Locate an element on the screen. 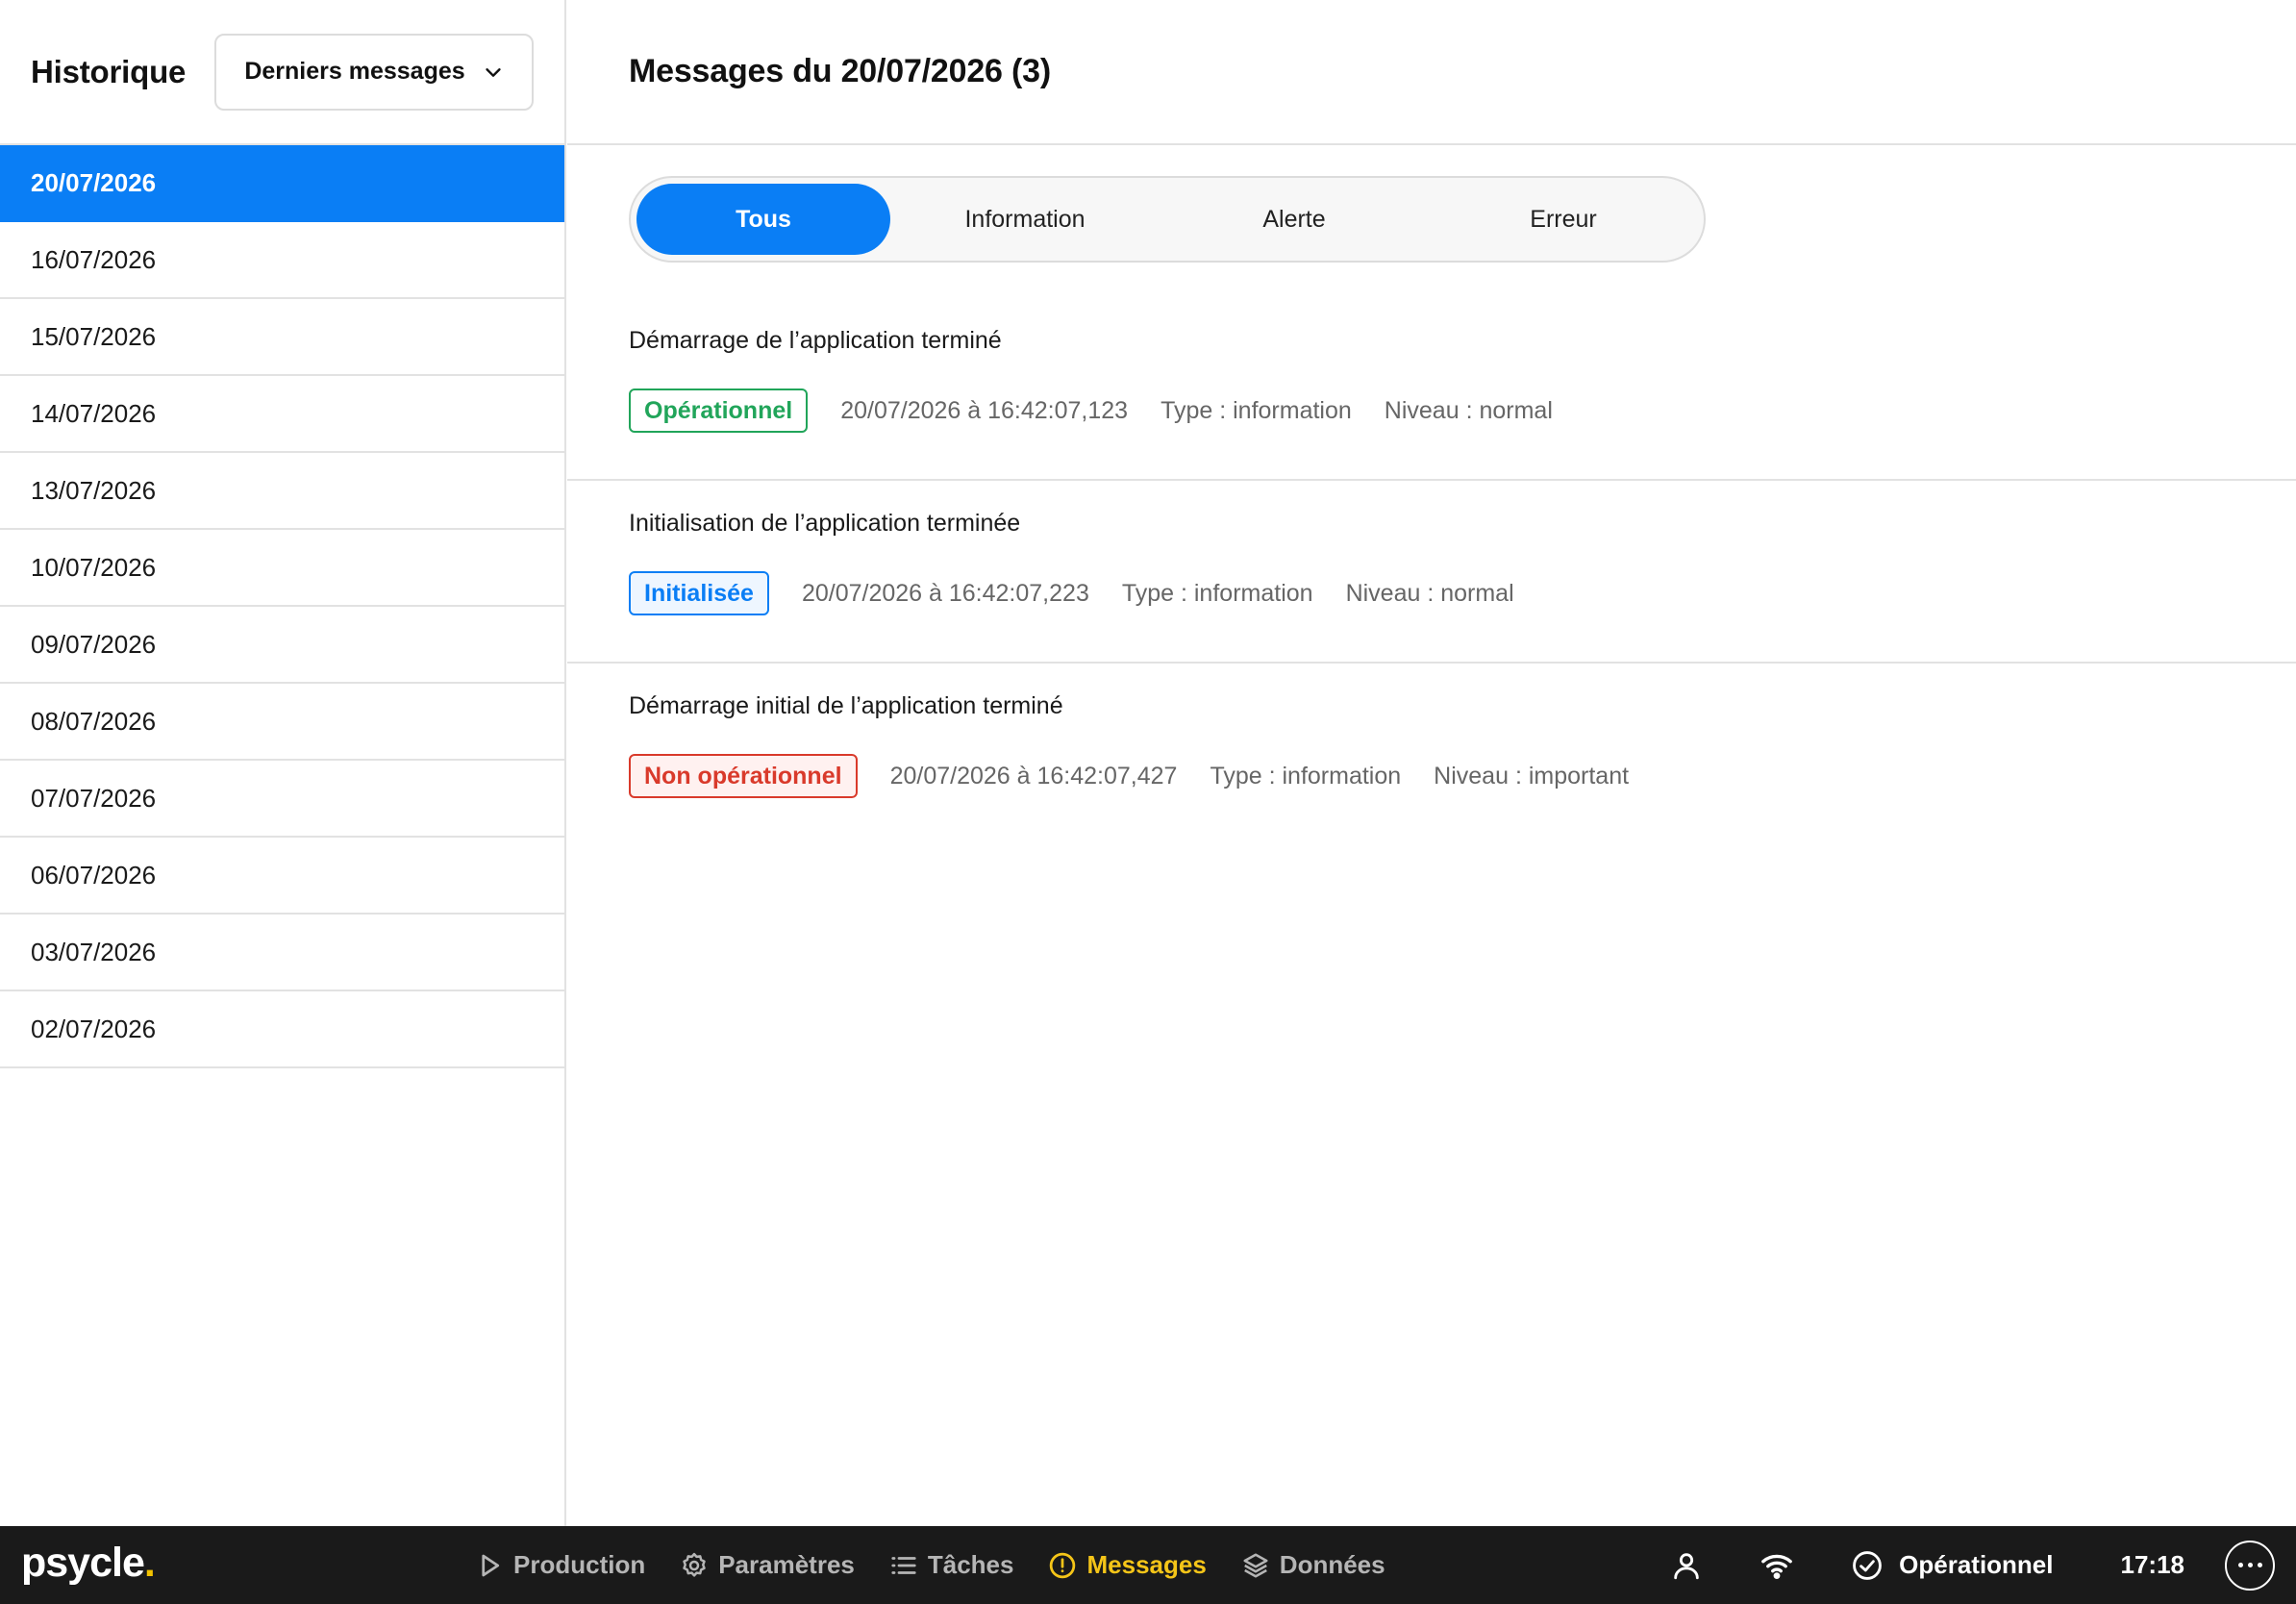  date-list-item: 08/07/2026 is located at coordinates (282, 722).